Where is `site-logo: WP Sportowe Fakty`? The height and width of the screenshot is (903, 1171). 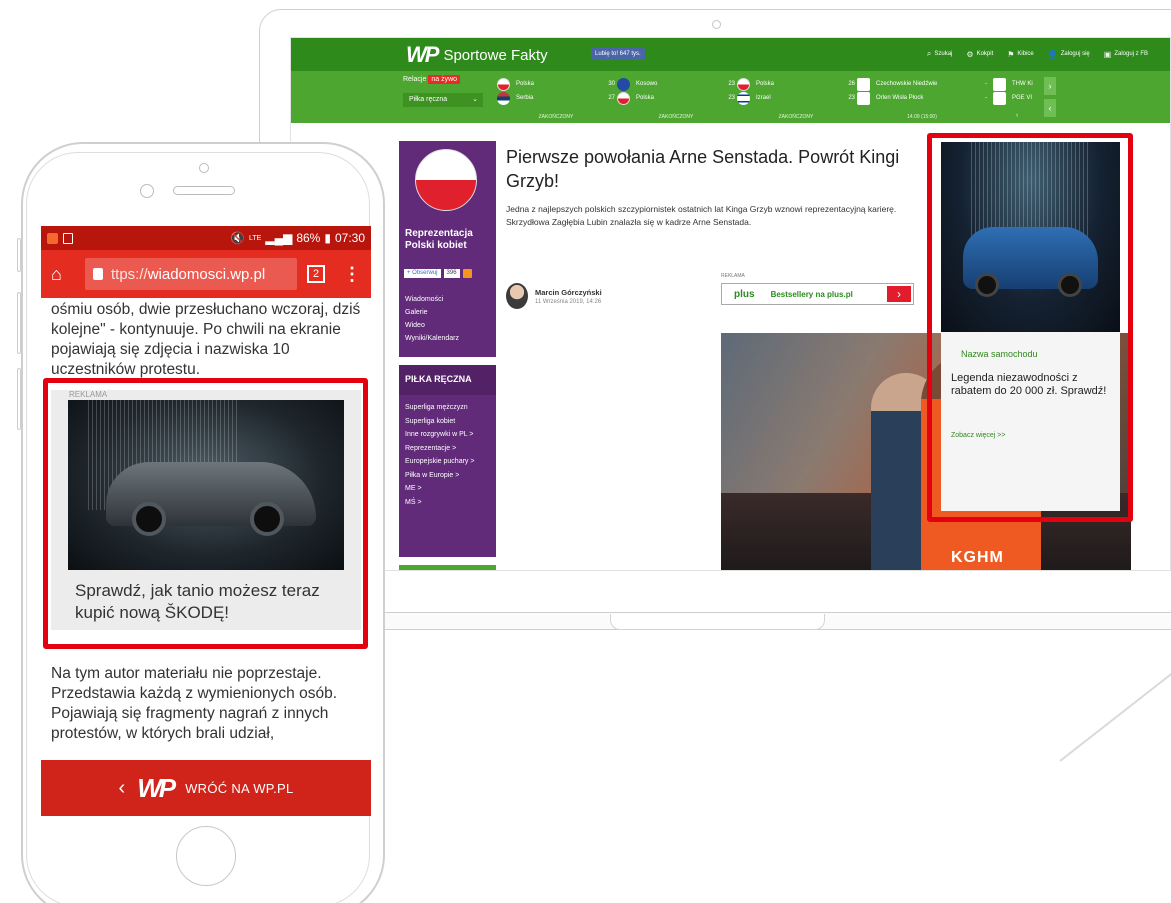 site-logo: WP Sportowe Fakty is located at coordinates (477, 55).